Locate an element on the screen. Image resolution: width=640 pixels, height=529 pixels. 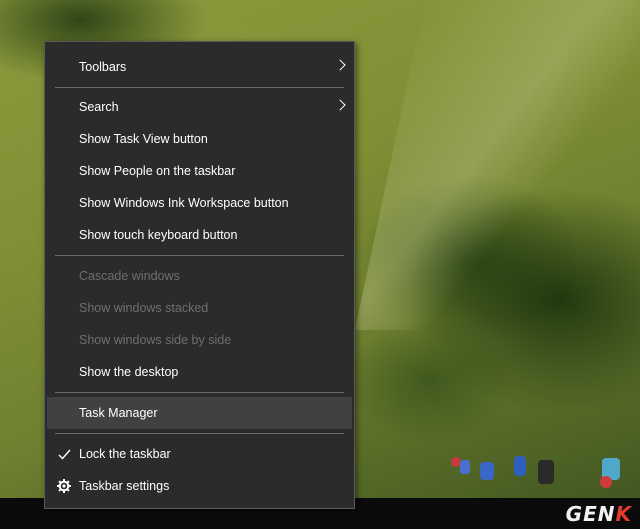
menu-item-lock-taskbar: Lock the taskbar is located at coordinates (199, 454).